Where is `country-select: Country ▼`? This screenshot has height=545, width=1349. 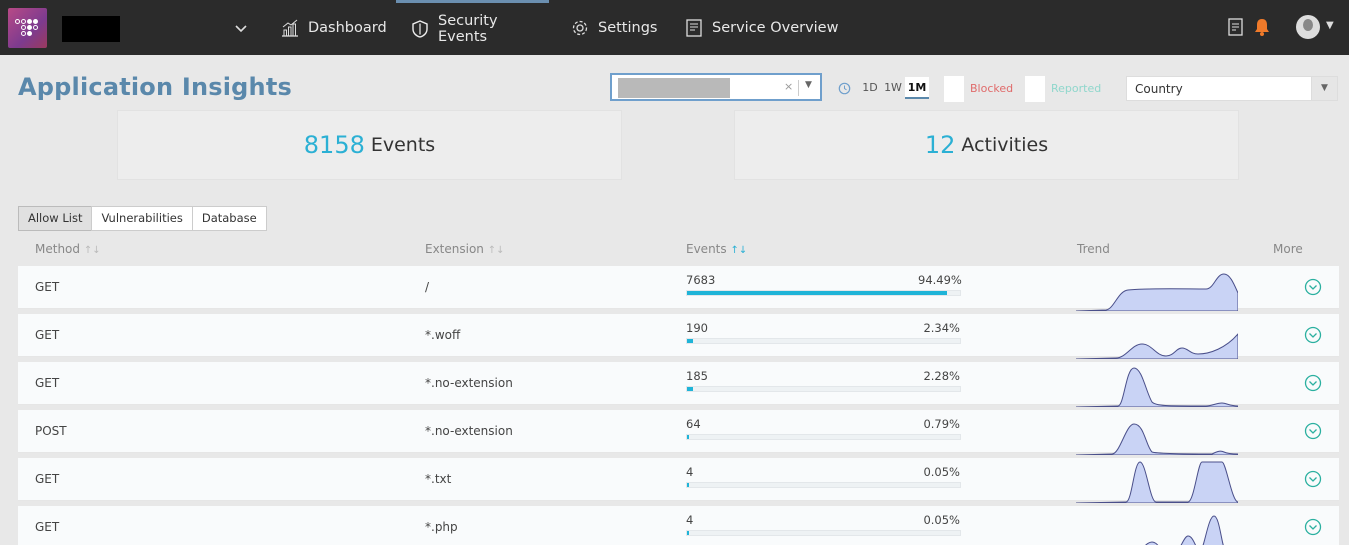 country-select: Country ▼ is located at coordinates (1232, 88).